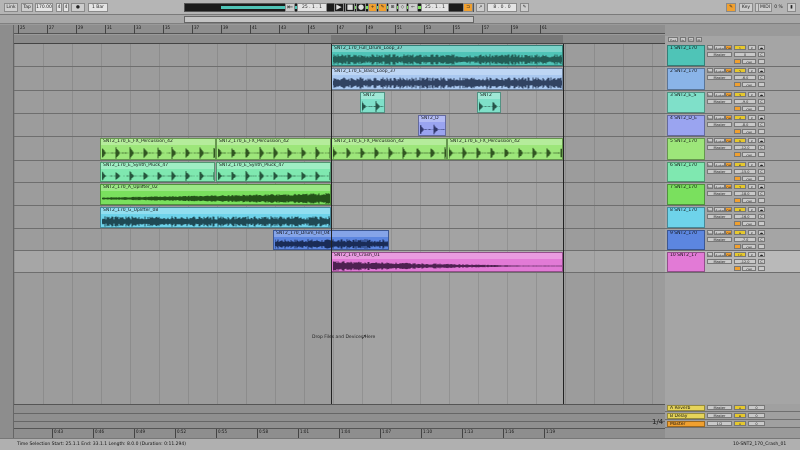 Image resolution: width=800 pixels, height=450 pixels. Describe the element at coordinates (740, 232) in the screenshot. I see `track-activator: 9` at that location.